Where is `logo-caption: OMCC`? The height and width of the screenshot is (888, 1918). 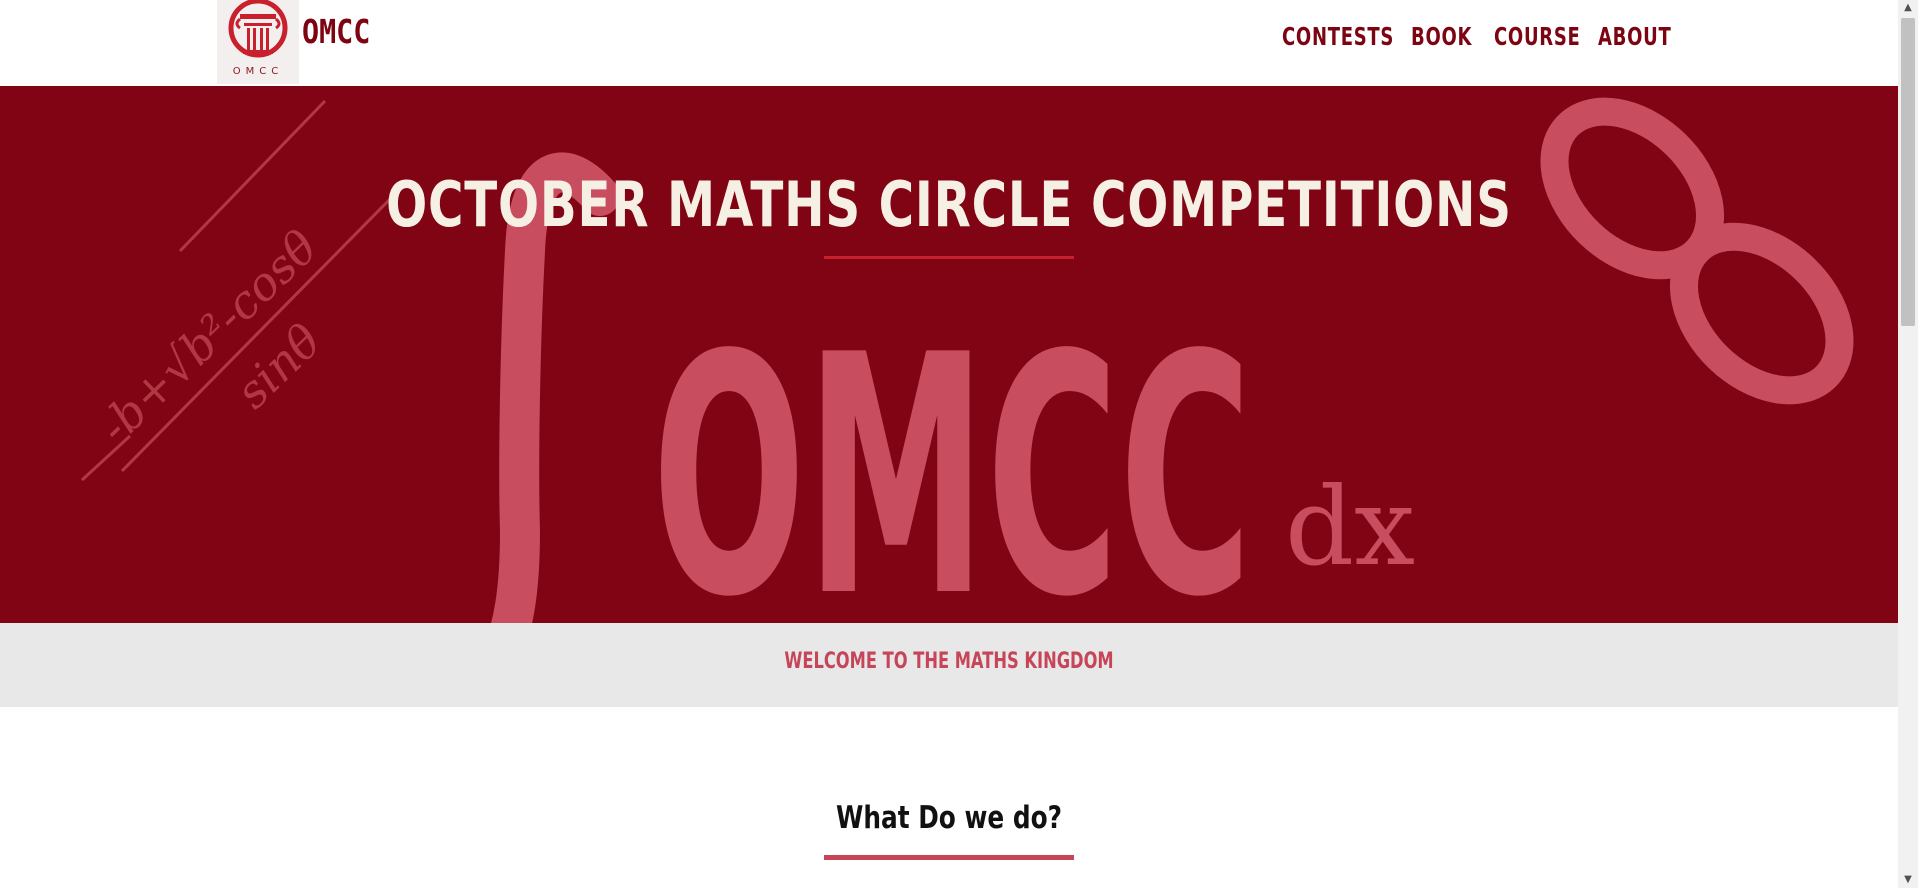
logo-caption: OMCC is located at coordinates (258, 71).